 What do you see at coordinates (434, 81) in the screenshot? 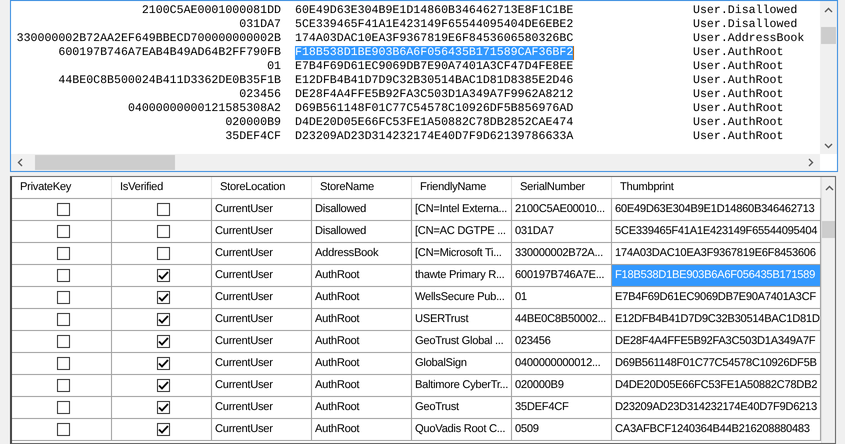
I see `thumbprint-text: E12DFB4B41D7D9C32B30514BAC1D81D8385E2D46` at bounding box center [434, 81].